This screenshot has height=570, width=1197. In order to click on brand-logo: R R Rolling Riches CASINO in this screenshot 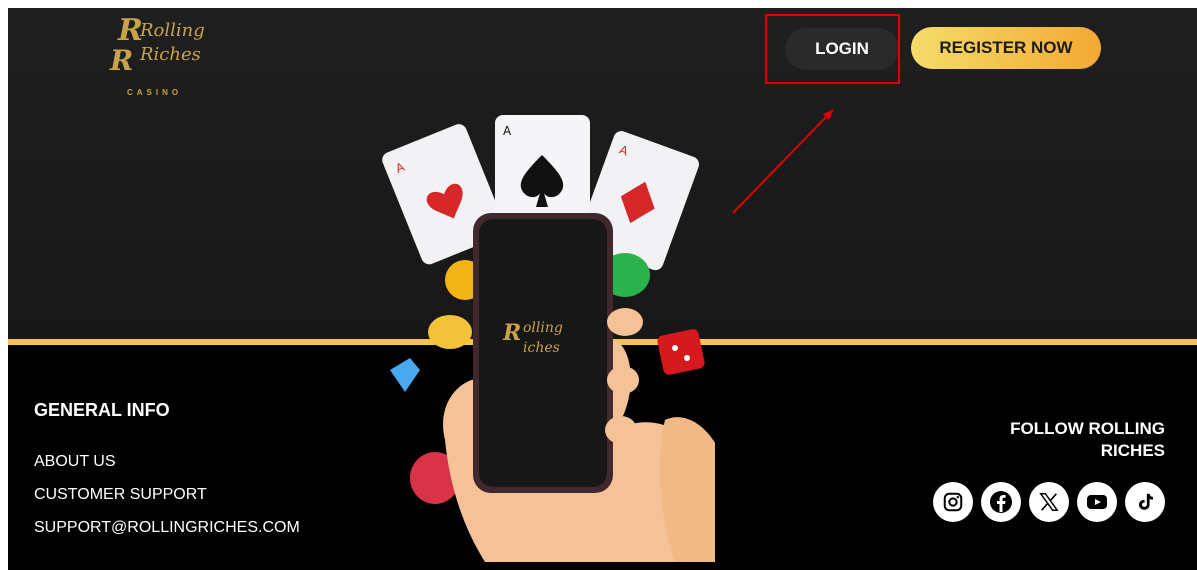, I will do `click(160, 54)`.